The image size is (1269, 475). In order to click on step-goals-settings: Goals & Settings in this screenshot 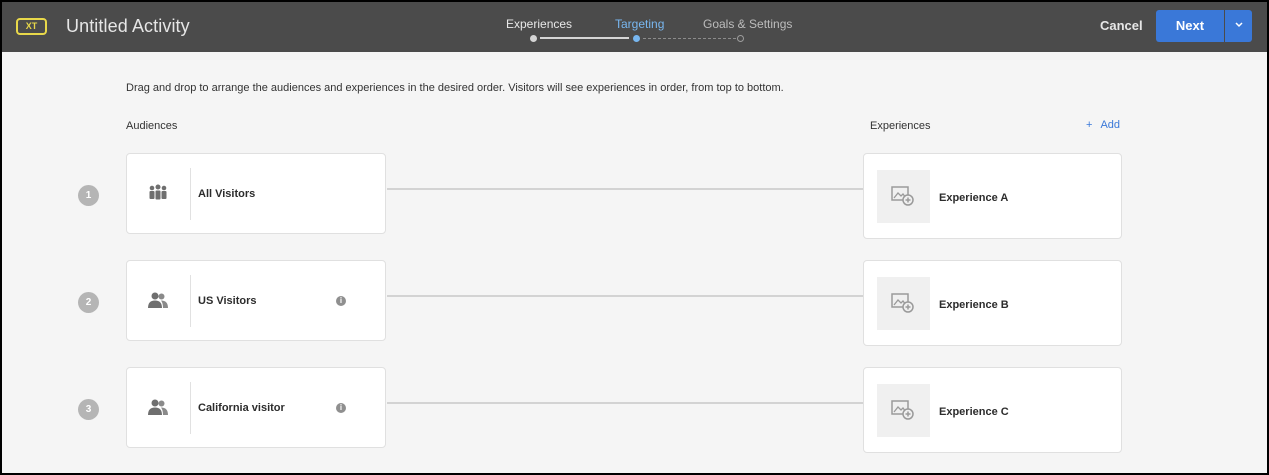, I will do `click(747, 24)`.